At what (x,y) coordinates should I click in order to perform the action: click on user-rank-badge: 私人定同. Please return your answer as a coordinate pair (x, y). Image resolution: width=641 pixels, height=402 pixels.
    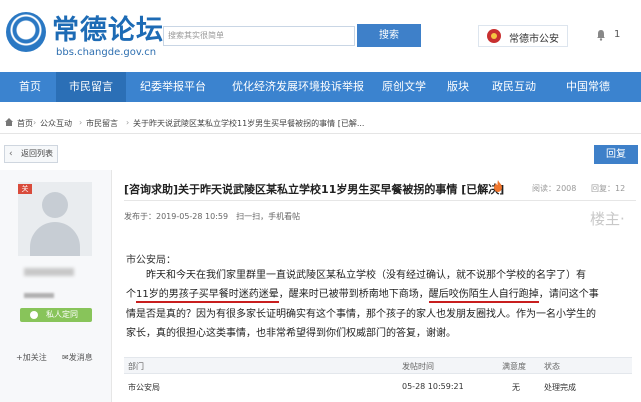
    Looking at the image, I should click on (56, 315).